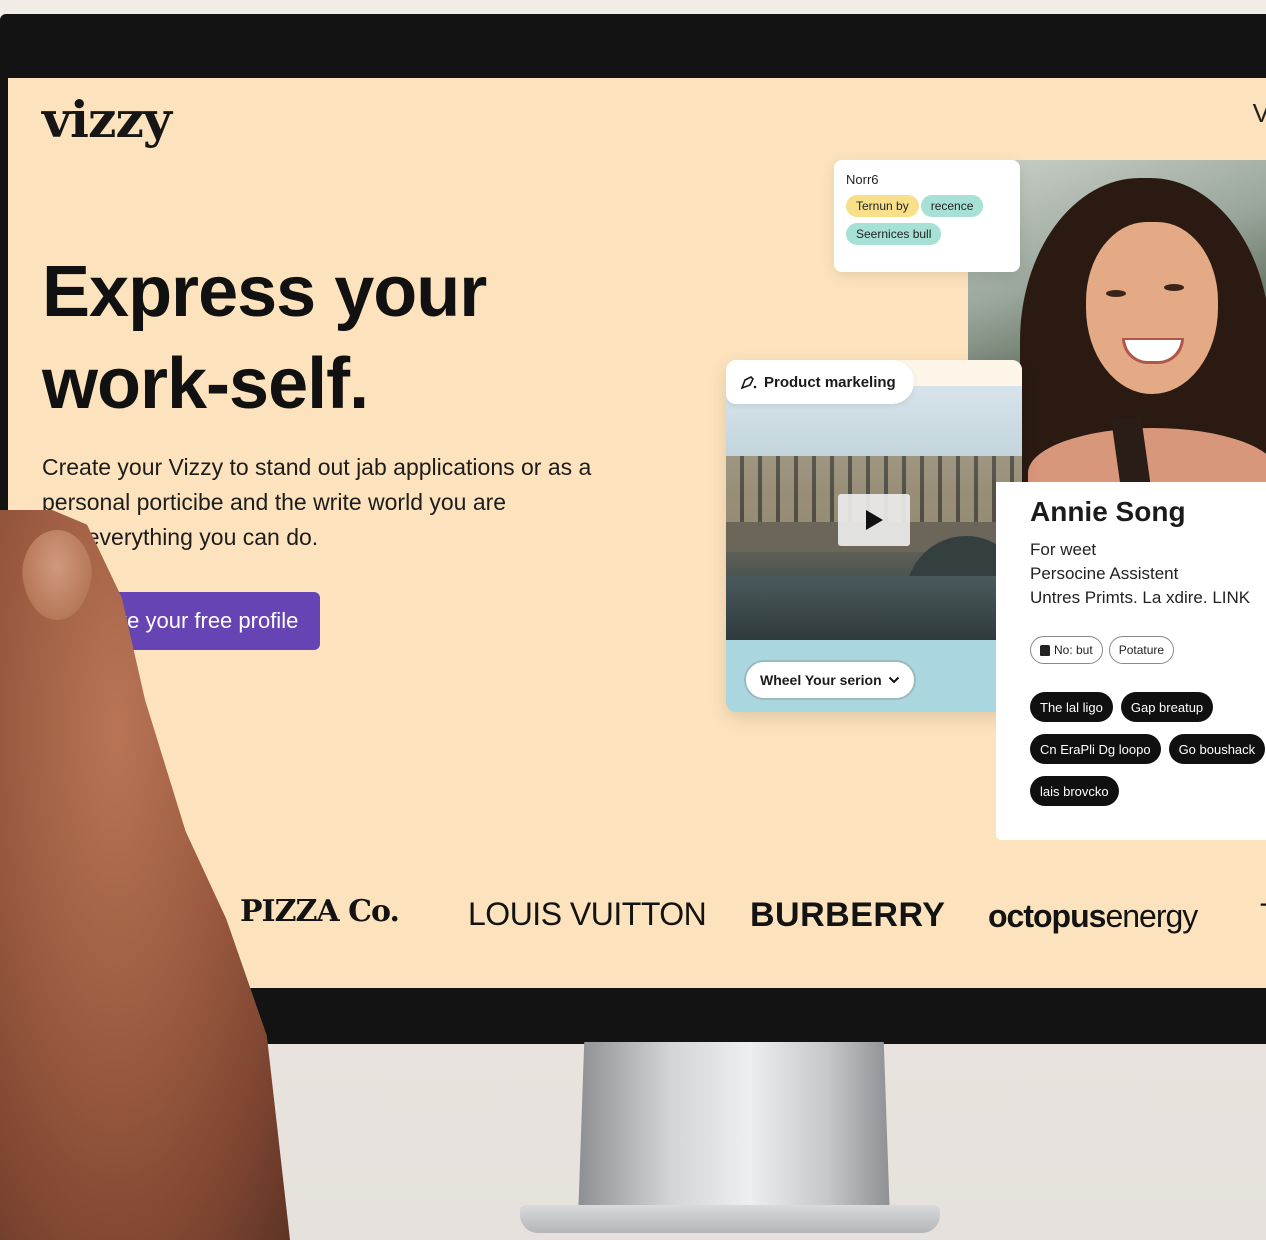 The image size is (1266, 1240). Describe the element at coordinates (1047, 916) in the screenshot. I see `brand-octopus-bold: octopus` at that location.